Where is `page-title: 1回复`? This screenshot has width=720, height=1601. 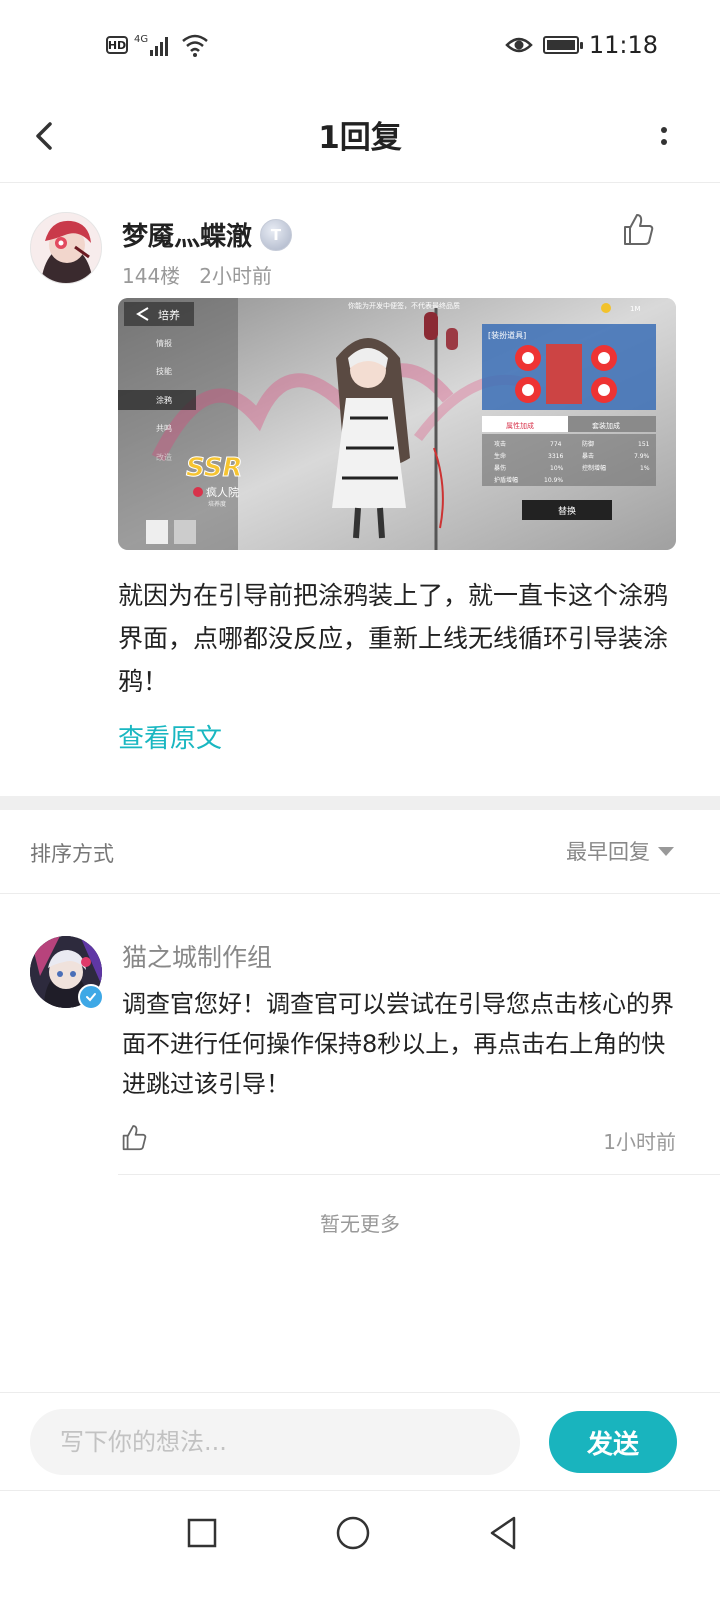
page-title: 1回复 is located at coordinates (360, 138).